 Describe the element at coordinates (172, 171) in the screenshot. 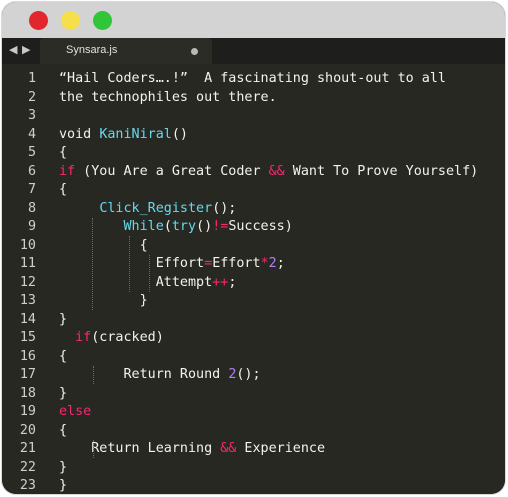

I see `code-token: (You Are a Great Coder` at that location.